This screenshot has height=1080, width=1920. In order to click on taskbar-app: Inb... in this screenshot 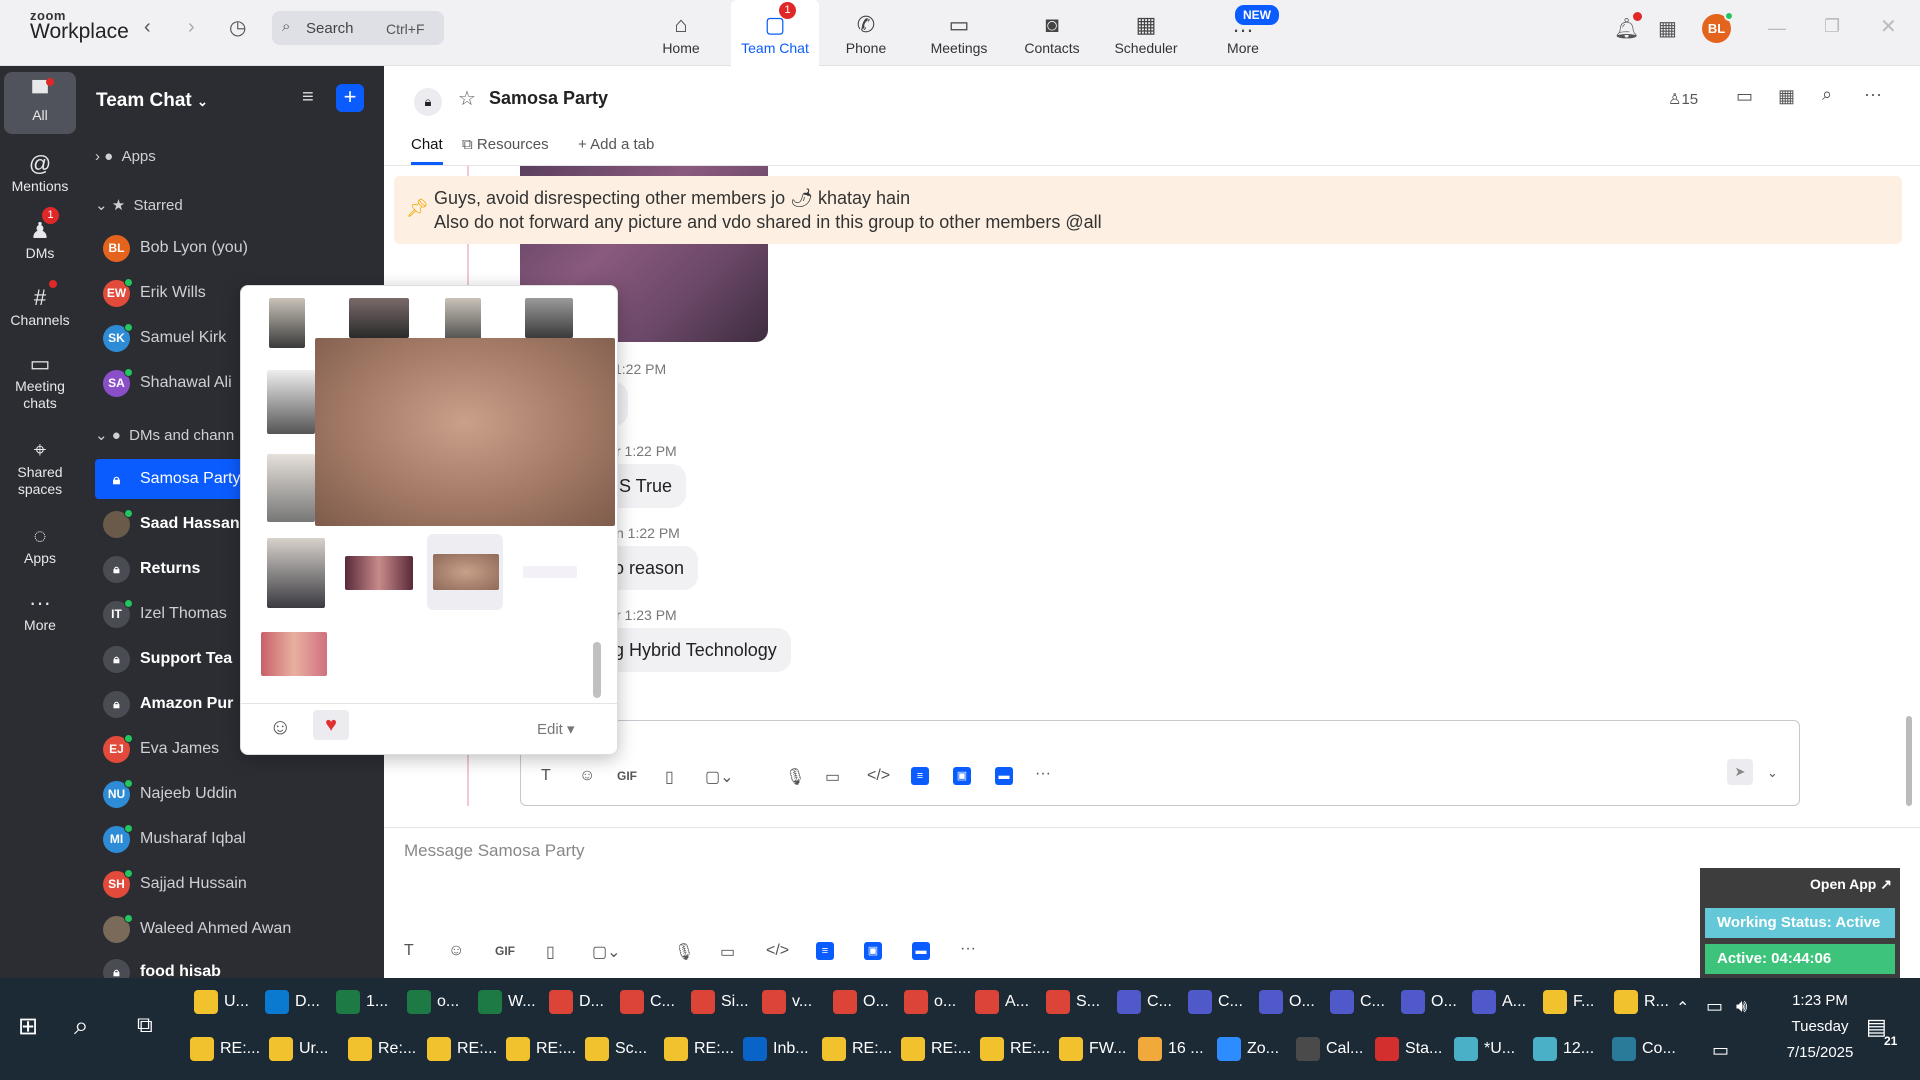, I will do `click(776, 1055)`.